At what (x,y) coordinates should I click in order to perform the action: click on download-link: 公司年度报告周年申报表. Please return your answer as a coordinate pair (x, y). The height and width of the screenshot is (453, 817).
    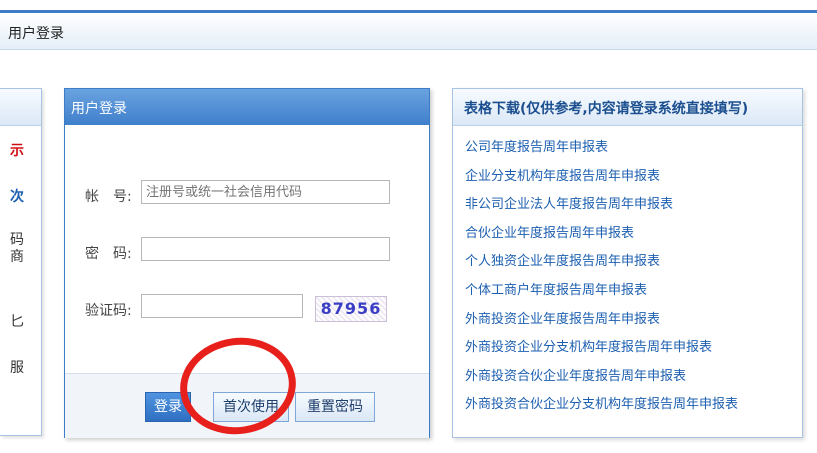
    Looking at the image, I should click on (601, 153).